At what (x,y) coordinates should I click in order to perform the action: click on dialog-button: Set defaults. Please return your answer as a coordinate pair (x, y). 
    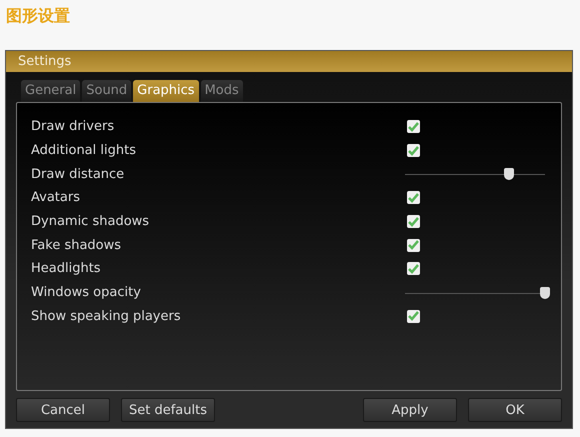
    Looking at the image, I should click on (168, 410).